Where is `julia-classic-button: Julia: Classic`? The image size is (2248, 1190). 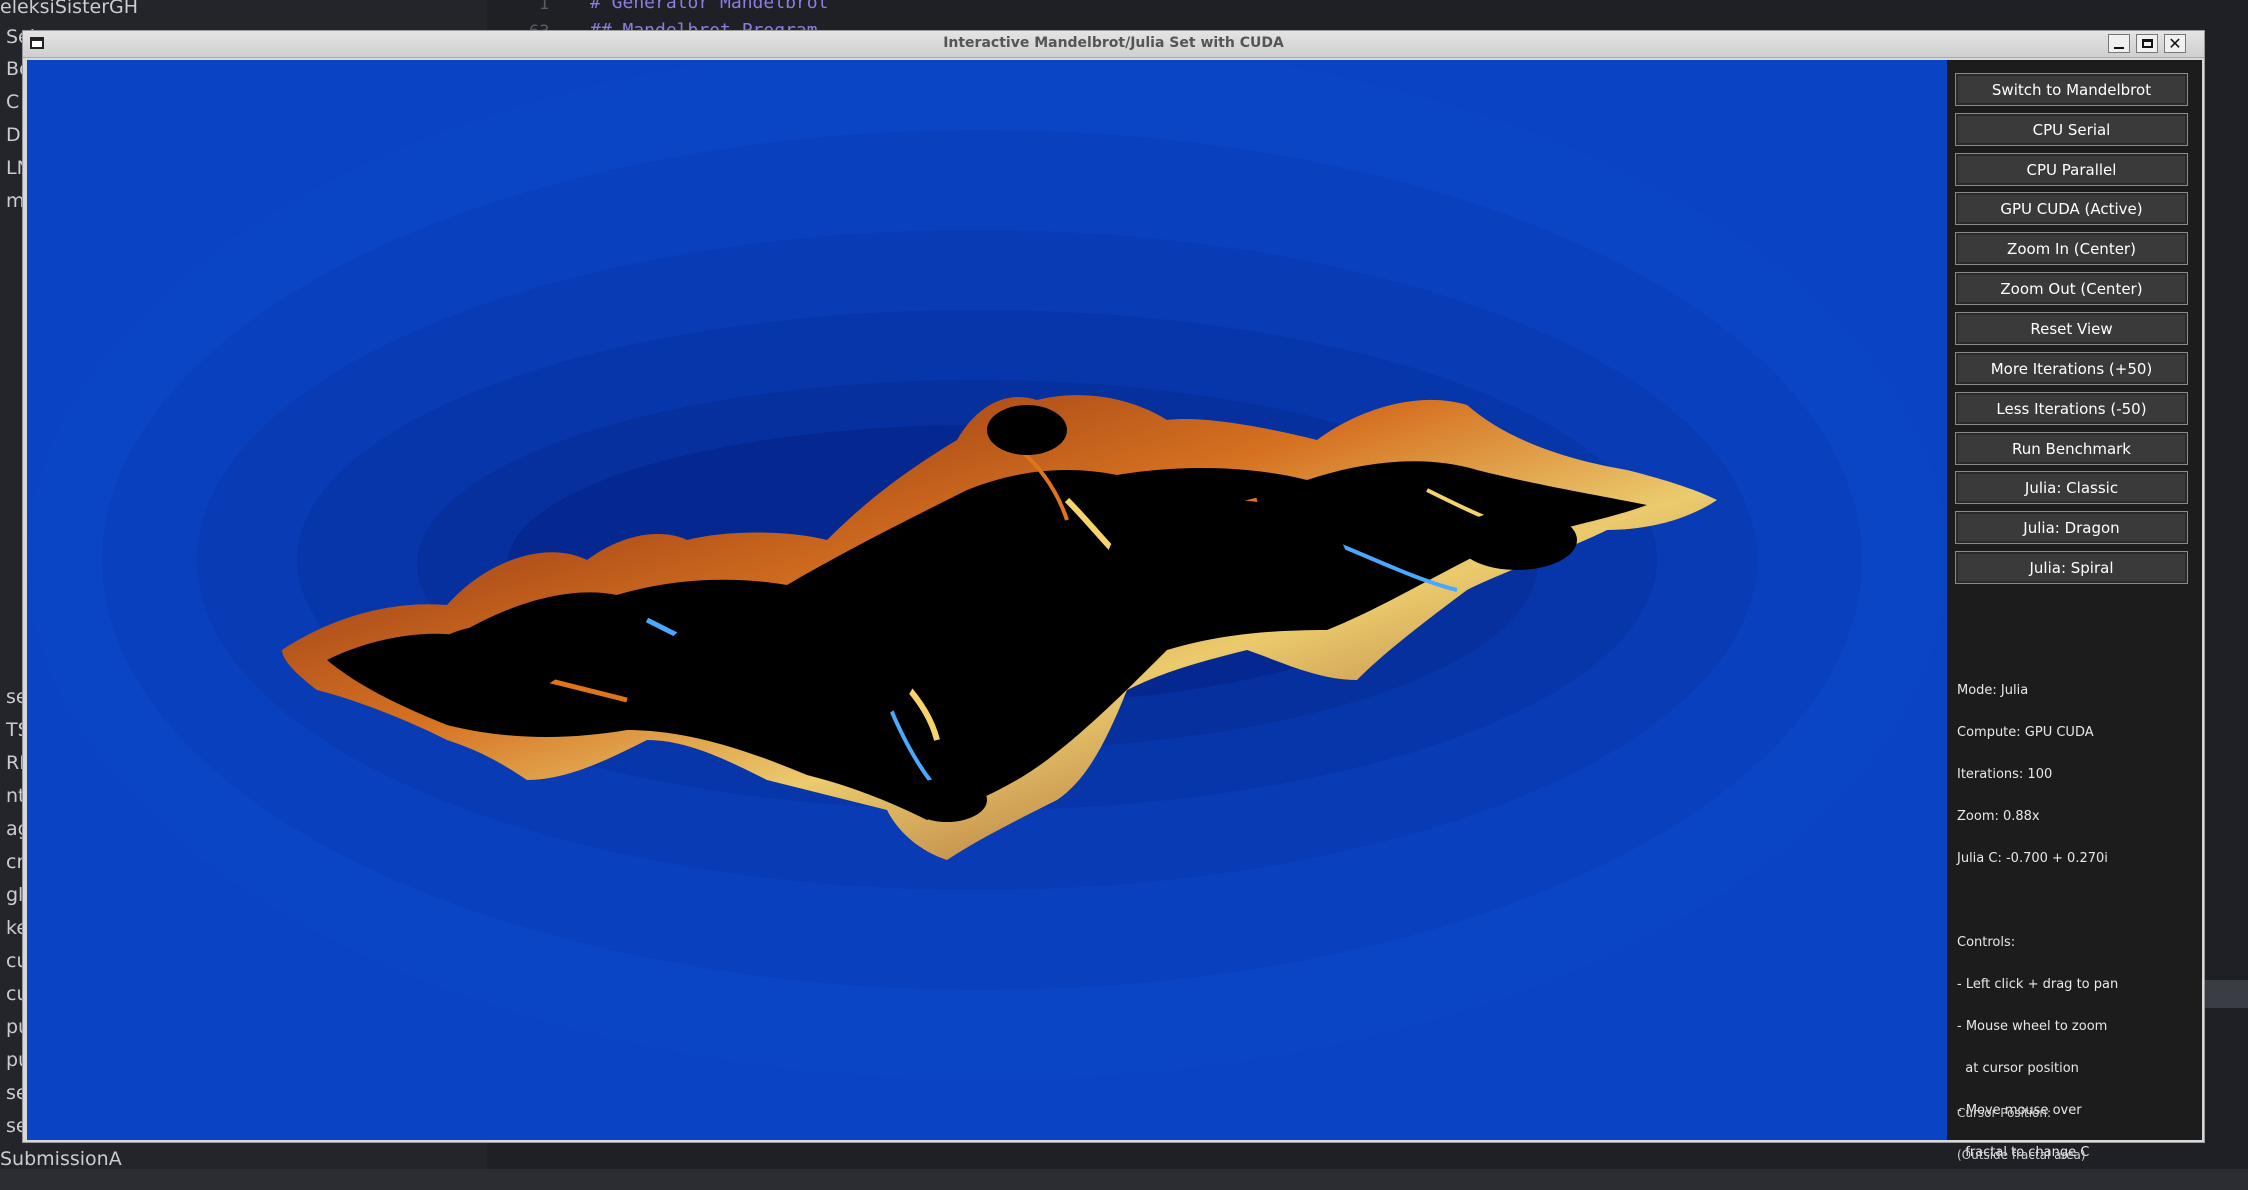
julia-classic-button: Julia: Classic is located at coordinates (2071, 487).